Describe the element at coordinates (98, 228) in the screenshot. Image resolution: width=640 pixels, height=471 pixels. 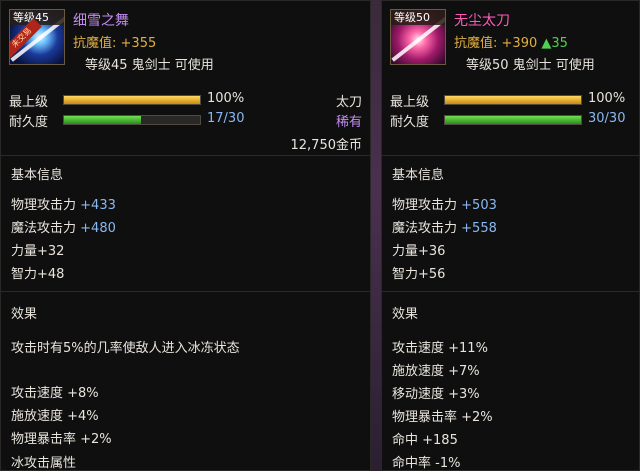
I see `stat-value: +480` at that location.